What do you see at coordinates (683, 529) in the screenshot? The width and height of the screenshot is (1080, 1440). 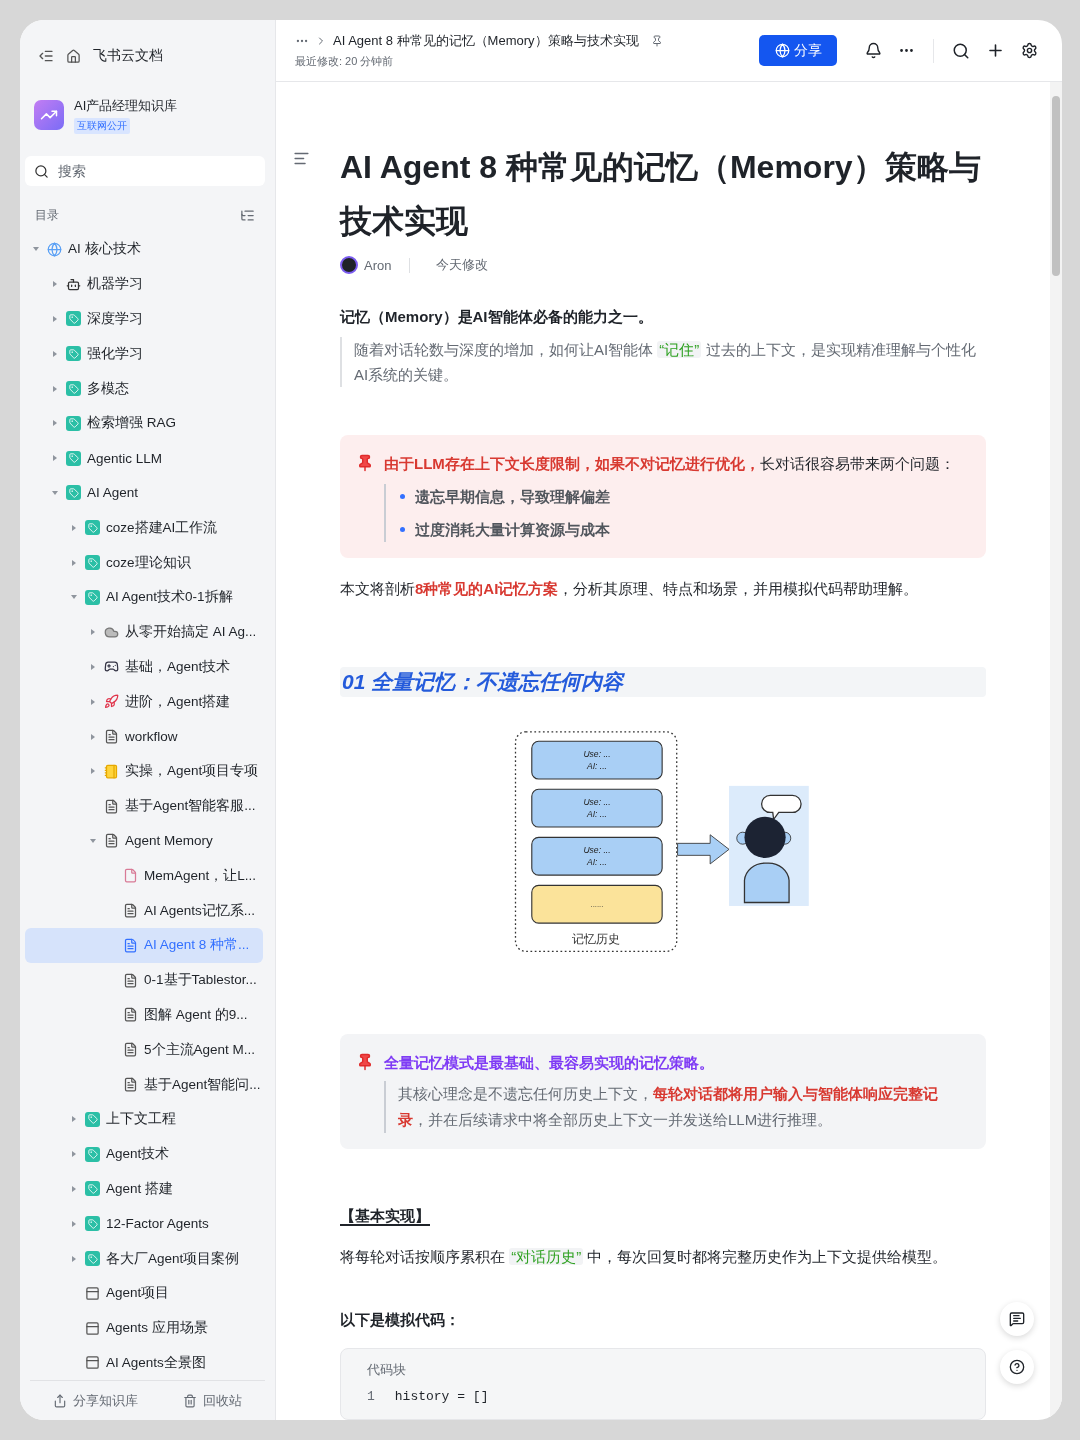 I see `bullet-item: 过度消耗大量计算资源与成本` at bounding box center [683, 529].